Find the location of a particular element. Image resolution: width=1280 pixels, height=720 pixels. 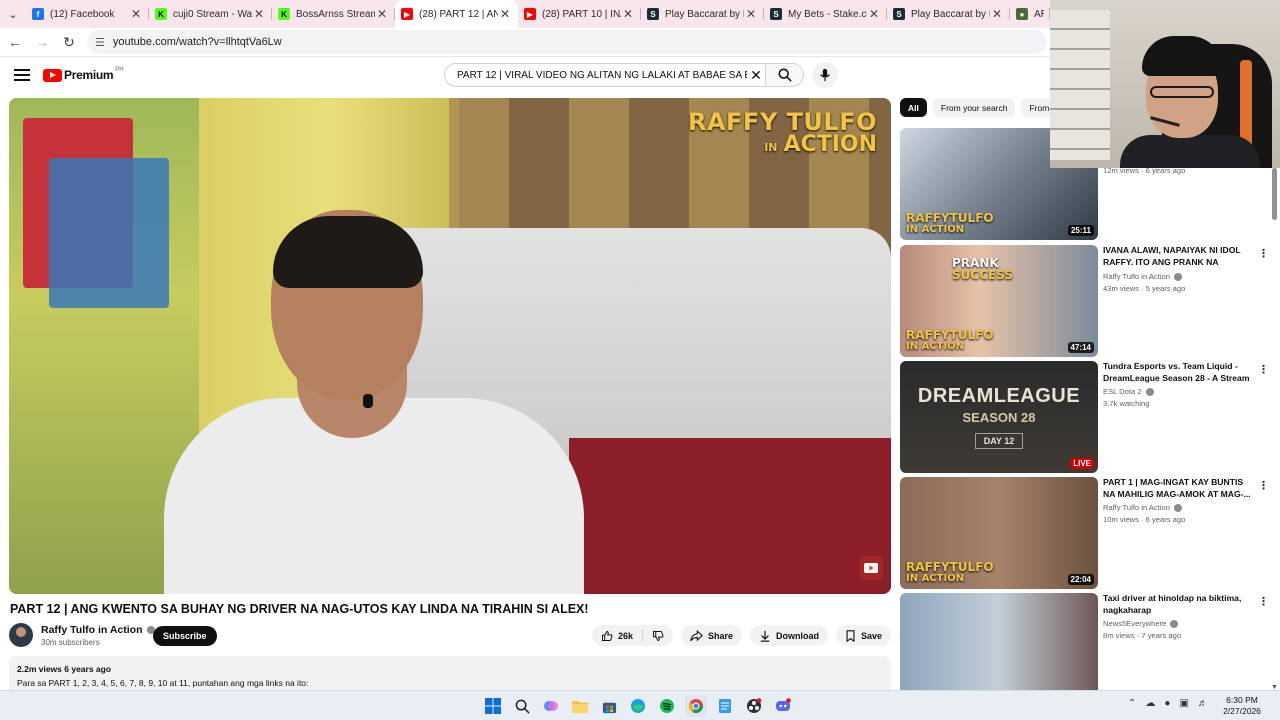

site-info-icon: ☰ is located at coordinates (100, 42).